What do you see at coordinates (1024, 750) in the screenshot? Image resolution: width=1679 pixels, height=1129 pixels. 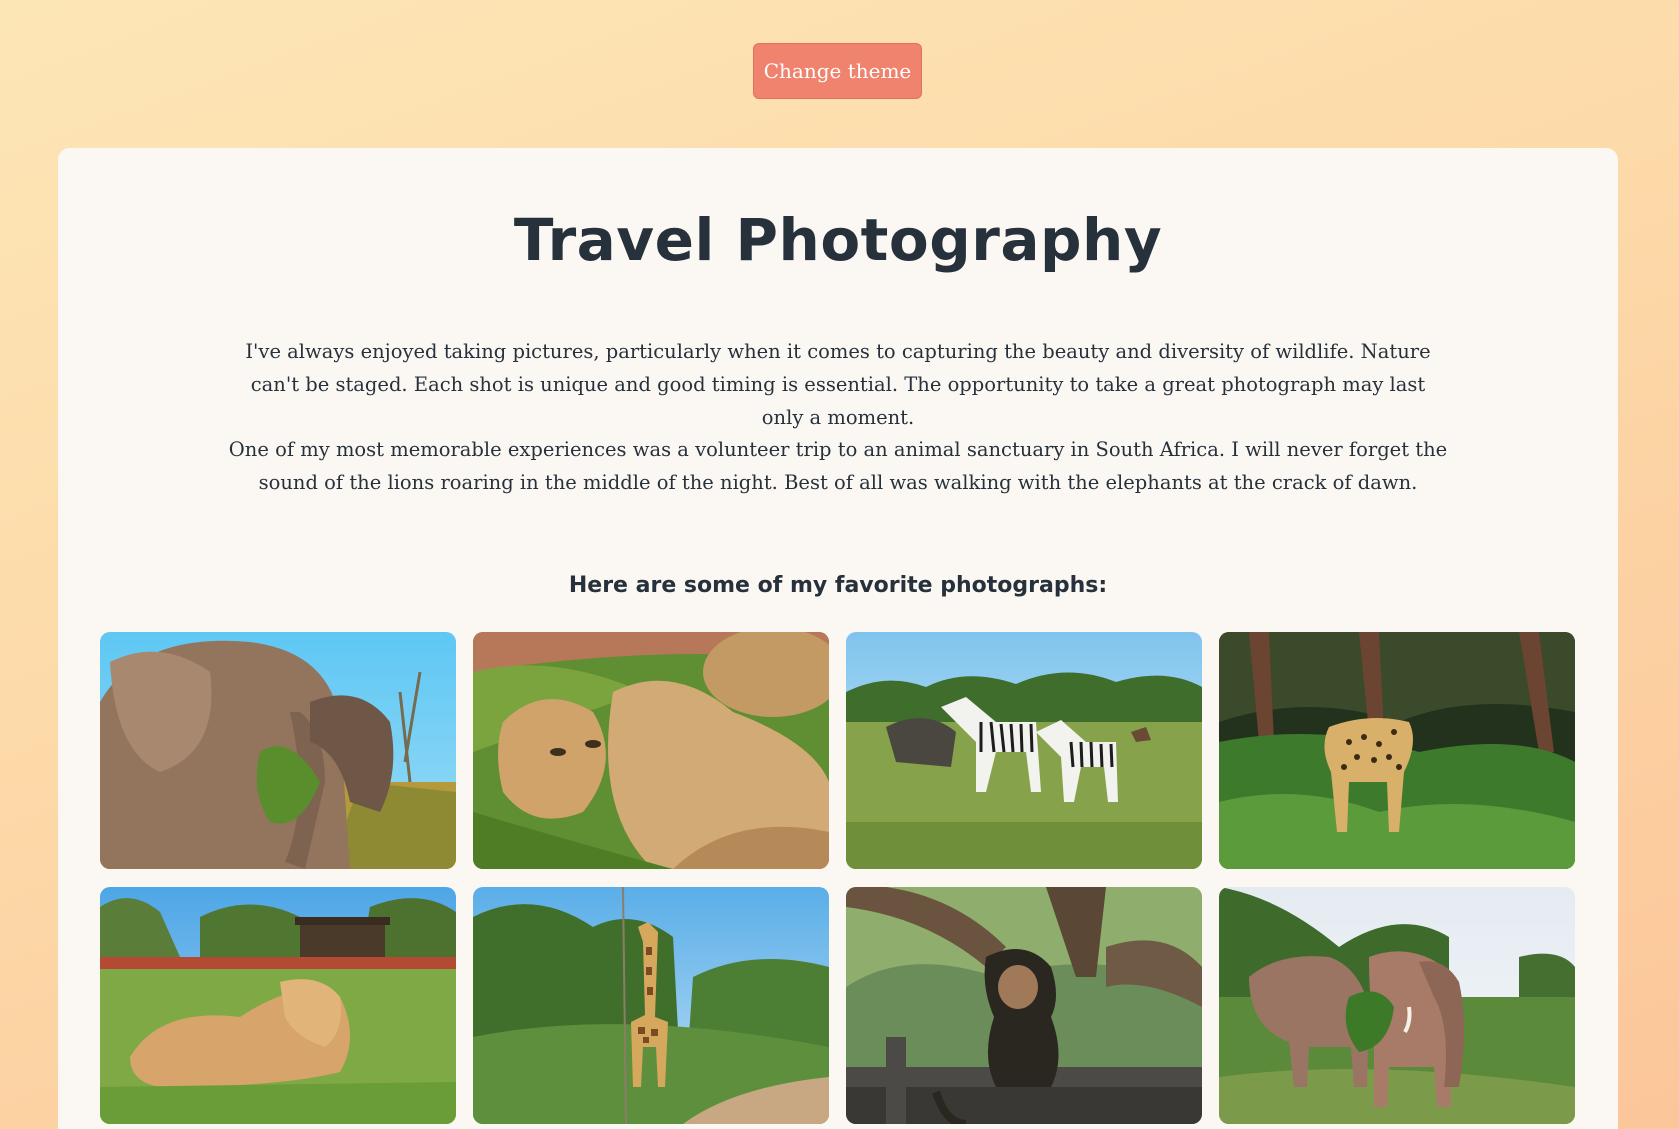 I see `photo-zebras` at bounding box center [1024, 750].